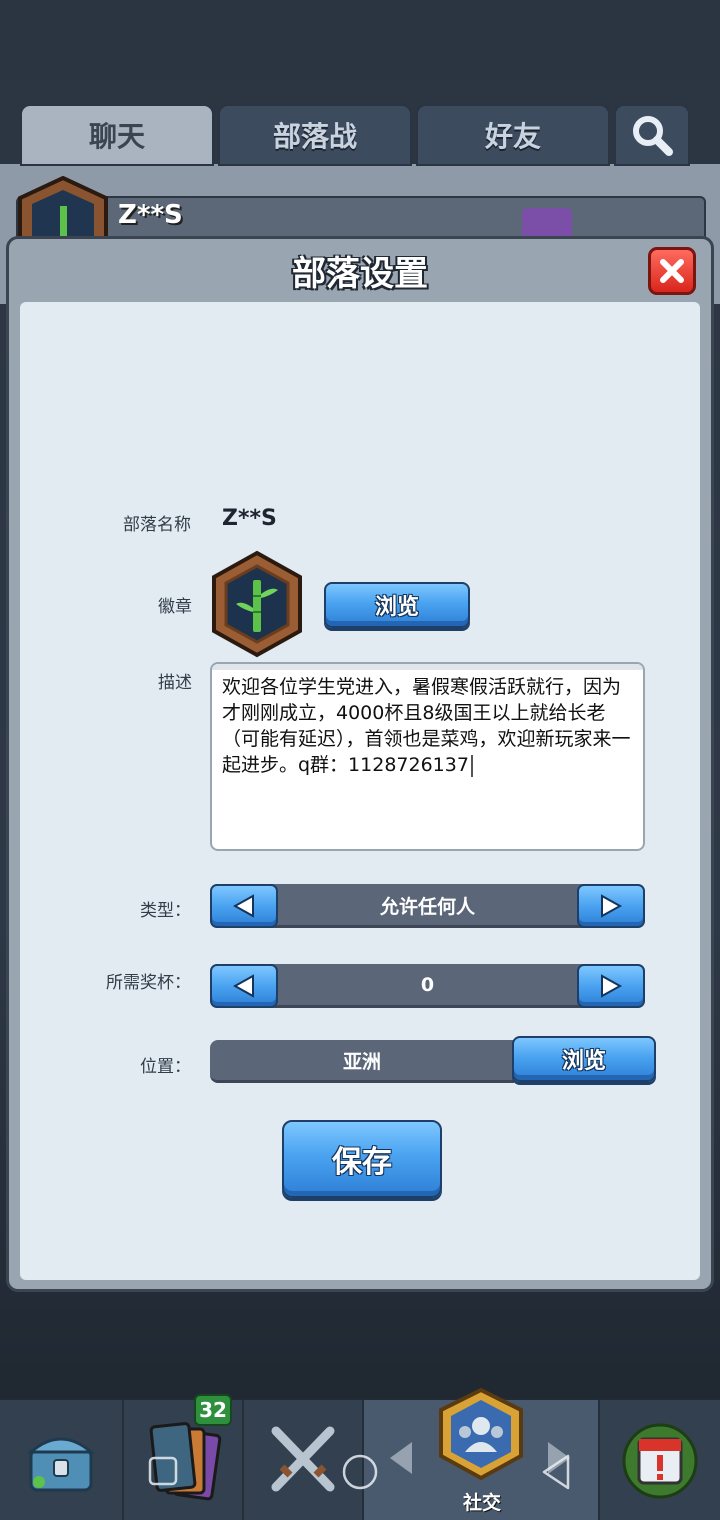 The width and height of the screenshot is (720, 1520). I want to click on text-caret, so click(471, 765).